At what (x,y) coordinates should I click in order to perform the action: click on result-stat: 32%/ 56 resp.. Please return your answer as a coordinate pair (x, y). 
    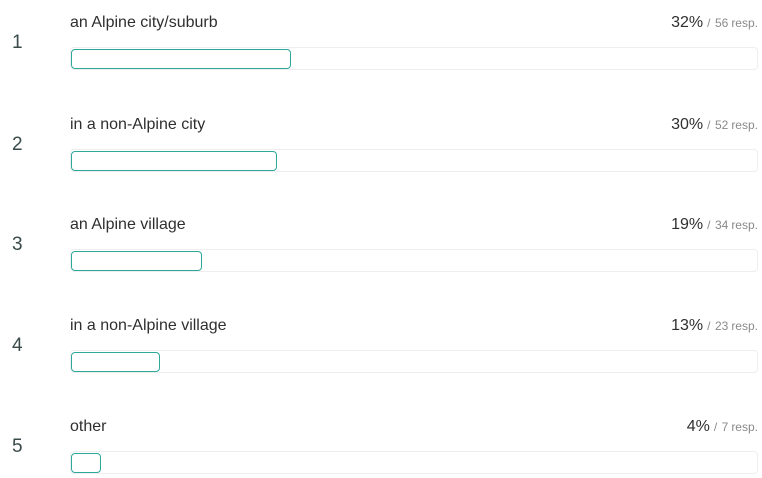
    Looking at the image, I should click on (714, 23).